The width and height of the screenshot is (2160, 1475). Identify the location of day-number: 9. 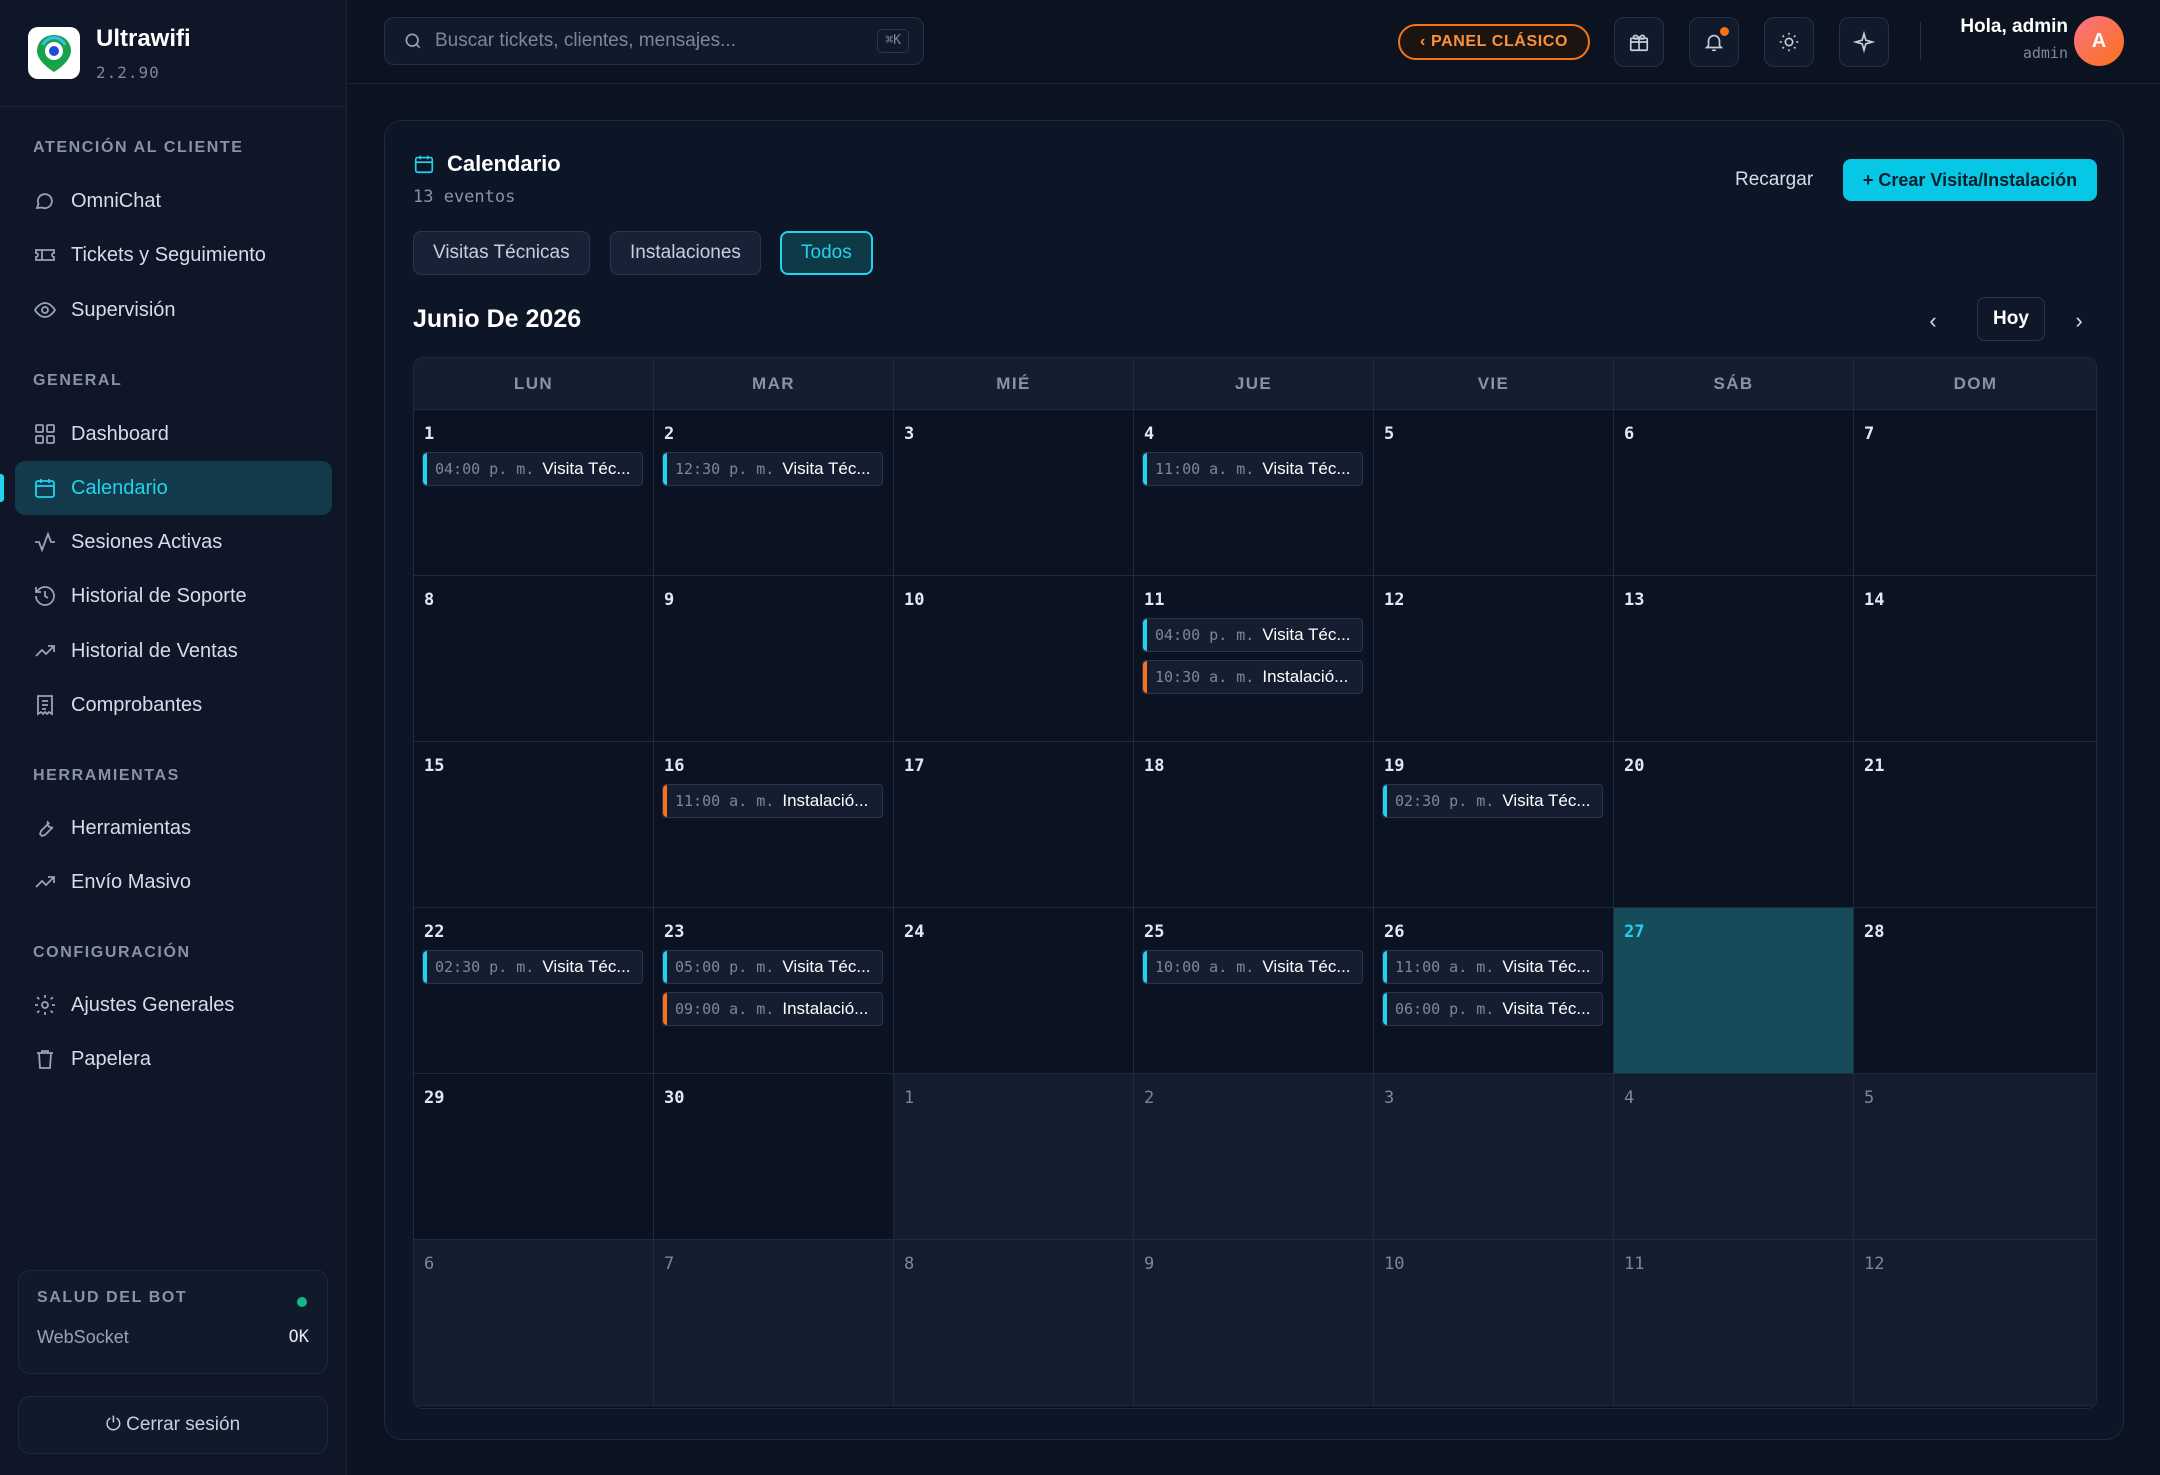
(1149, 1264).